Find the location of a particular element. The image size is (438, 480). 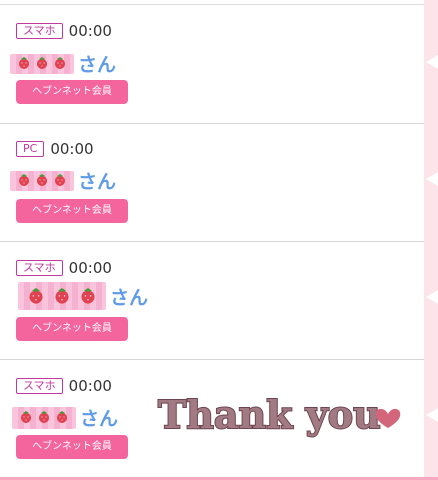

device-badge: PC is located at coordinates (30, 149).